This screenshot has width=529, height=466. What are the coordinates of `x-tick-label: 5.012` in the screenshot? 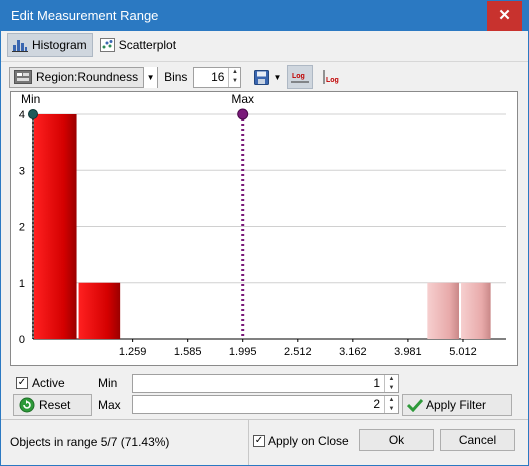 It's located at (463, 352).